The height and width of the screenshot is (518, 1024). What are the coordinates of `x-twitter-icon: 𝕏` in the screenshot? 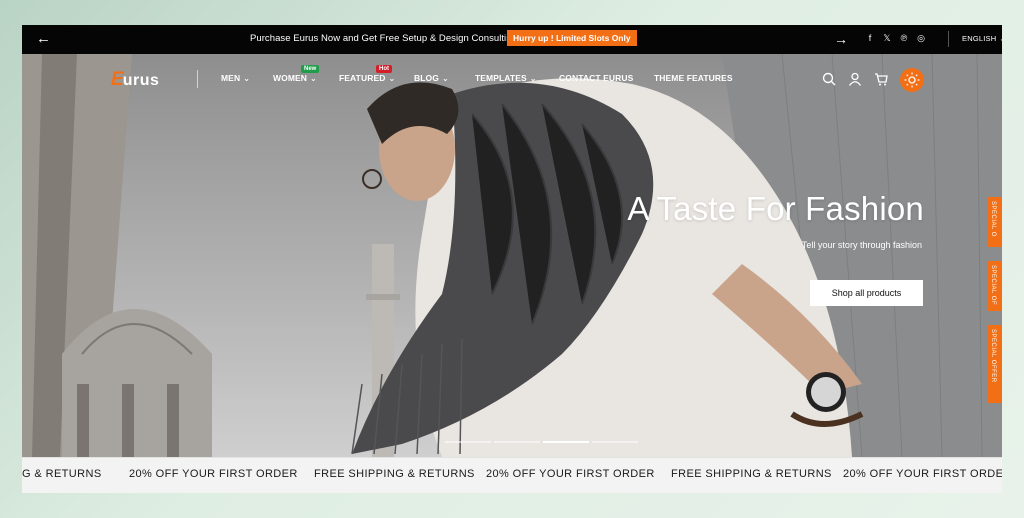 It's located at (887, 38).